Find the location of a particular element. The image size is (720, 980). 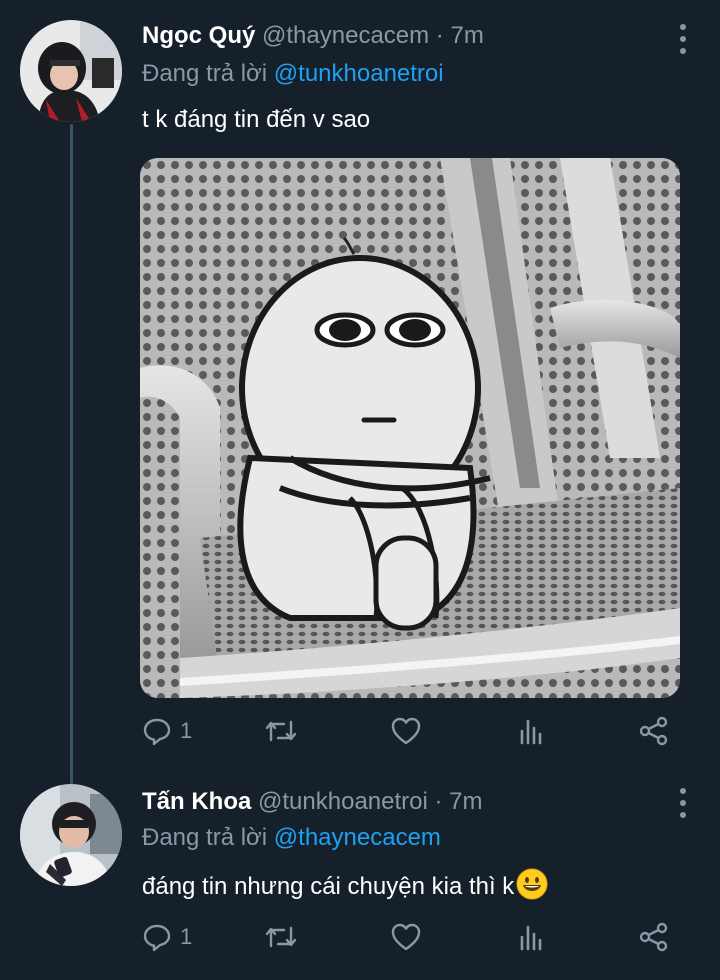

user-handle: @thaynecacem is located at coordinates (345, 35).